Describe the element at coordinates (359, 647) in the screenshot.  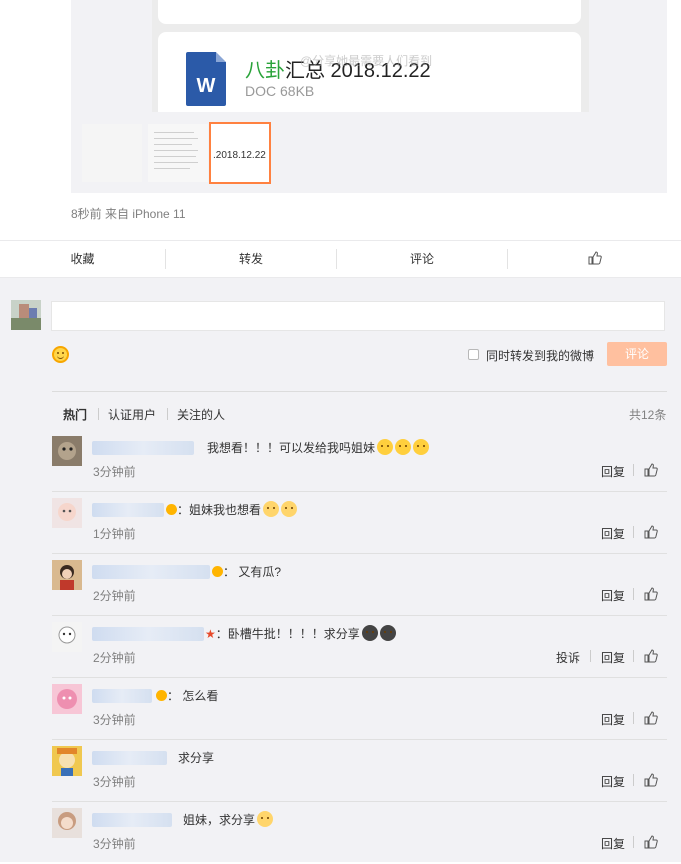
I see `comment-row: ★：卧槽牛批！！！！求分享 2分钟前 投诉 回复` at that location.